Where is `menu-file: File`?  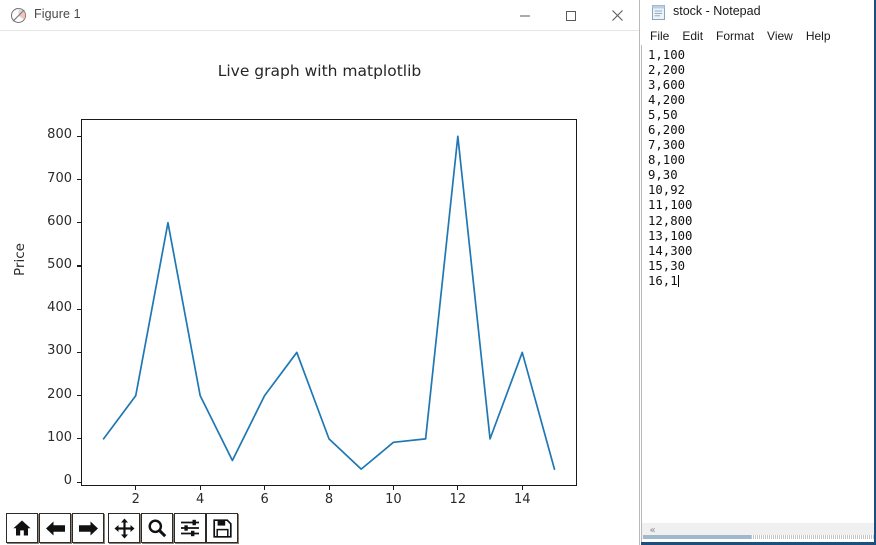 menu-file: File is located at coordinates (659, 36).